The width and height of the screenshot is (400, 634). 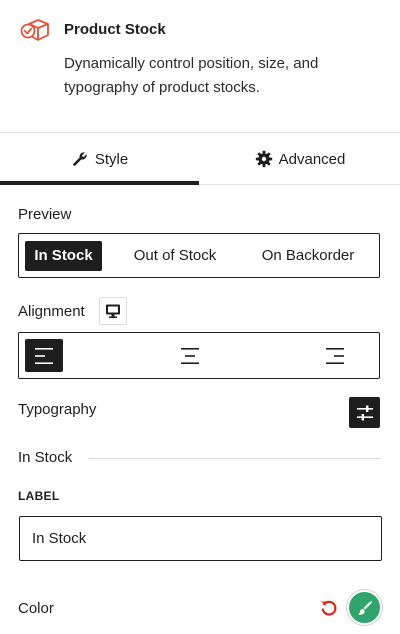 I want to click on tab-style: Style, so click(x=99, y=159).